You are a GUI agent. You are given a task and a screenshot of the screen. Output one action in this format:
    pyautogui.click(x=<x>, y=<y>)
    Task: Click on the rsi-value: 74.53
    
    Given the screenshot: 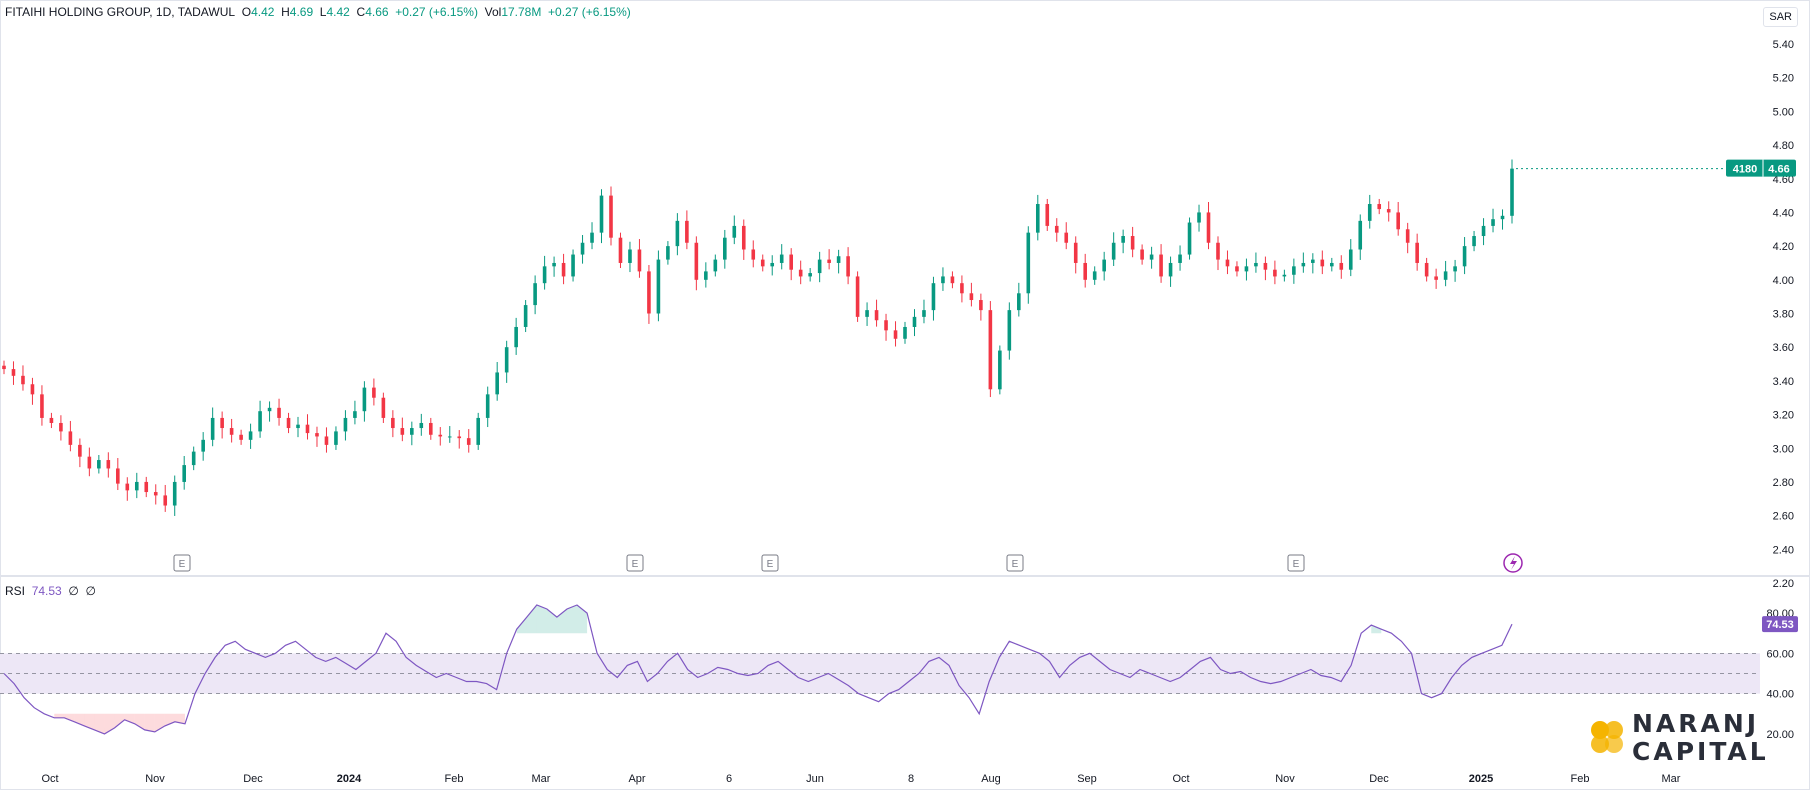 What is the action you would take?
    pyautogui.click(x=46, y=591)
    